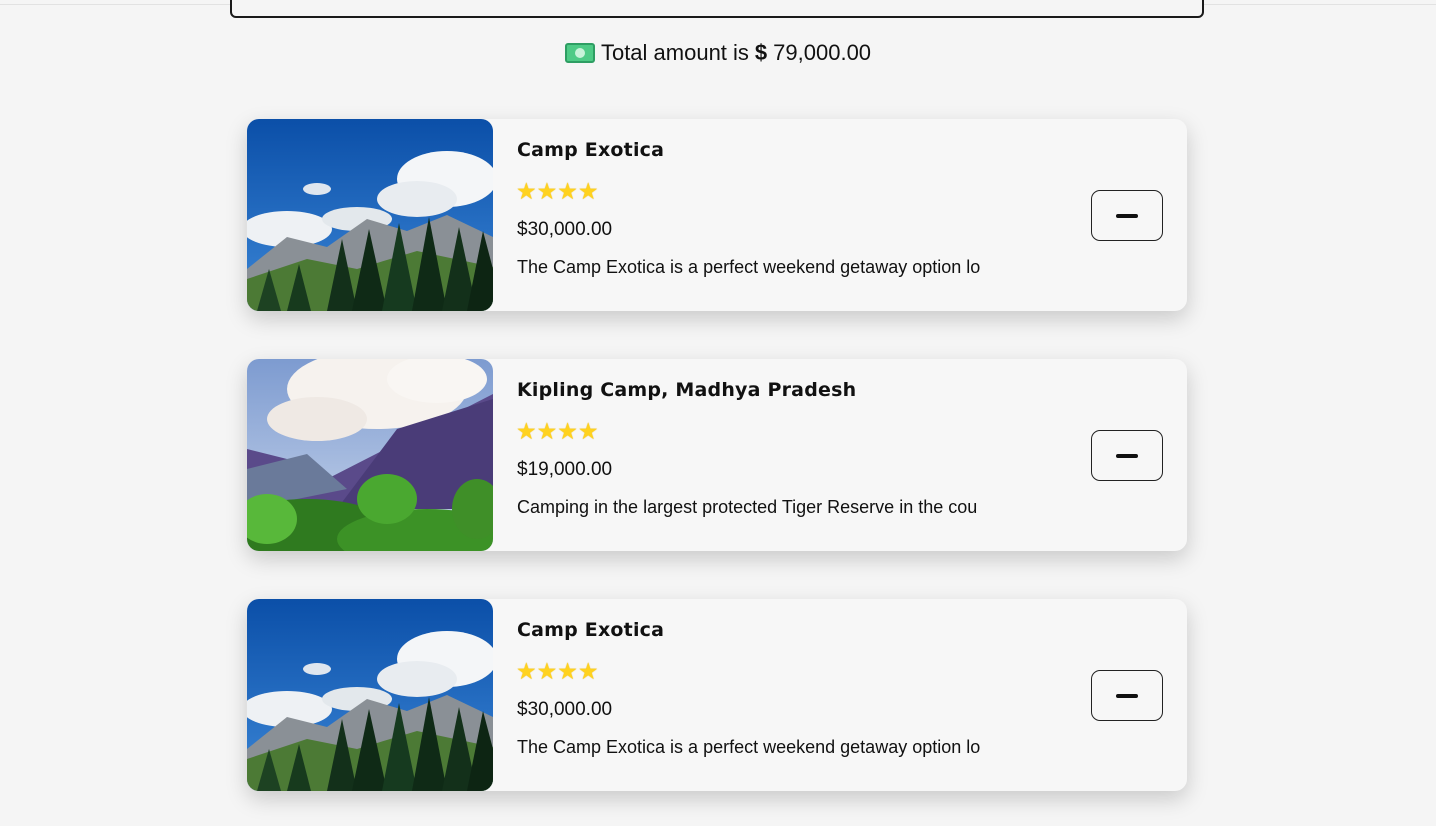  Describe the element at coordinates (579, 53) in the screenshot. I see `money-icon` at that location.